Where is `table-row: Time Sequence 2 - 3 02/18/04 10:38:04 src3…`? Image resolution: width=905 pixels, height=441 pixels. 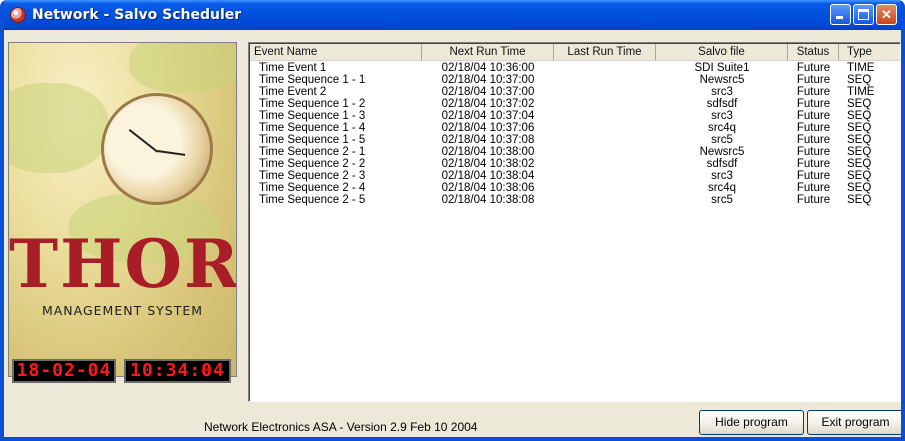 table-row: Time Sequence 2 - 3 02/18/04 10:38:04 src3… is located at coordinates (574, 176).